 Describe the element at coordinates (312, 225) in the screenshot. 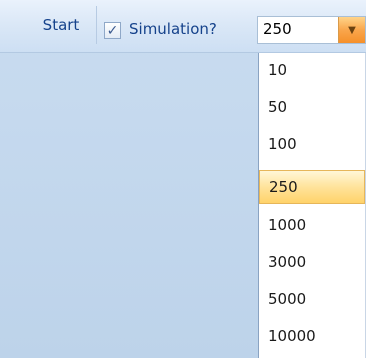

I see `dropdown-option: 1000` at that location.